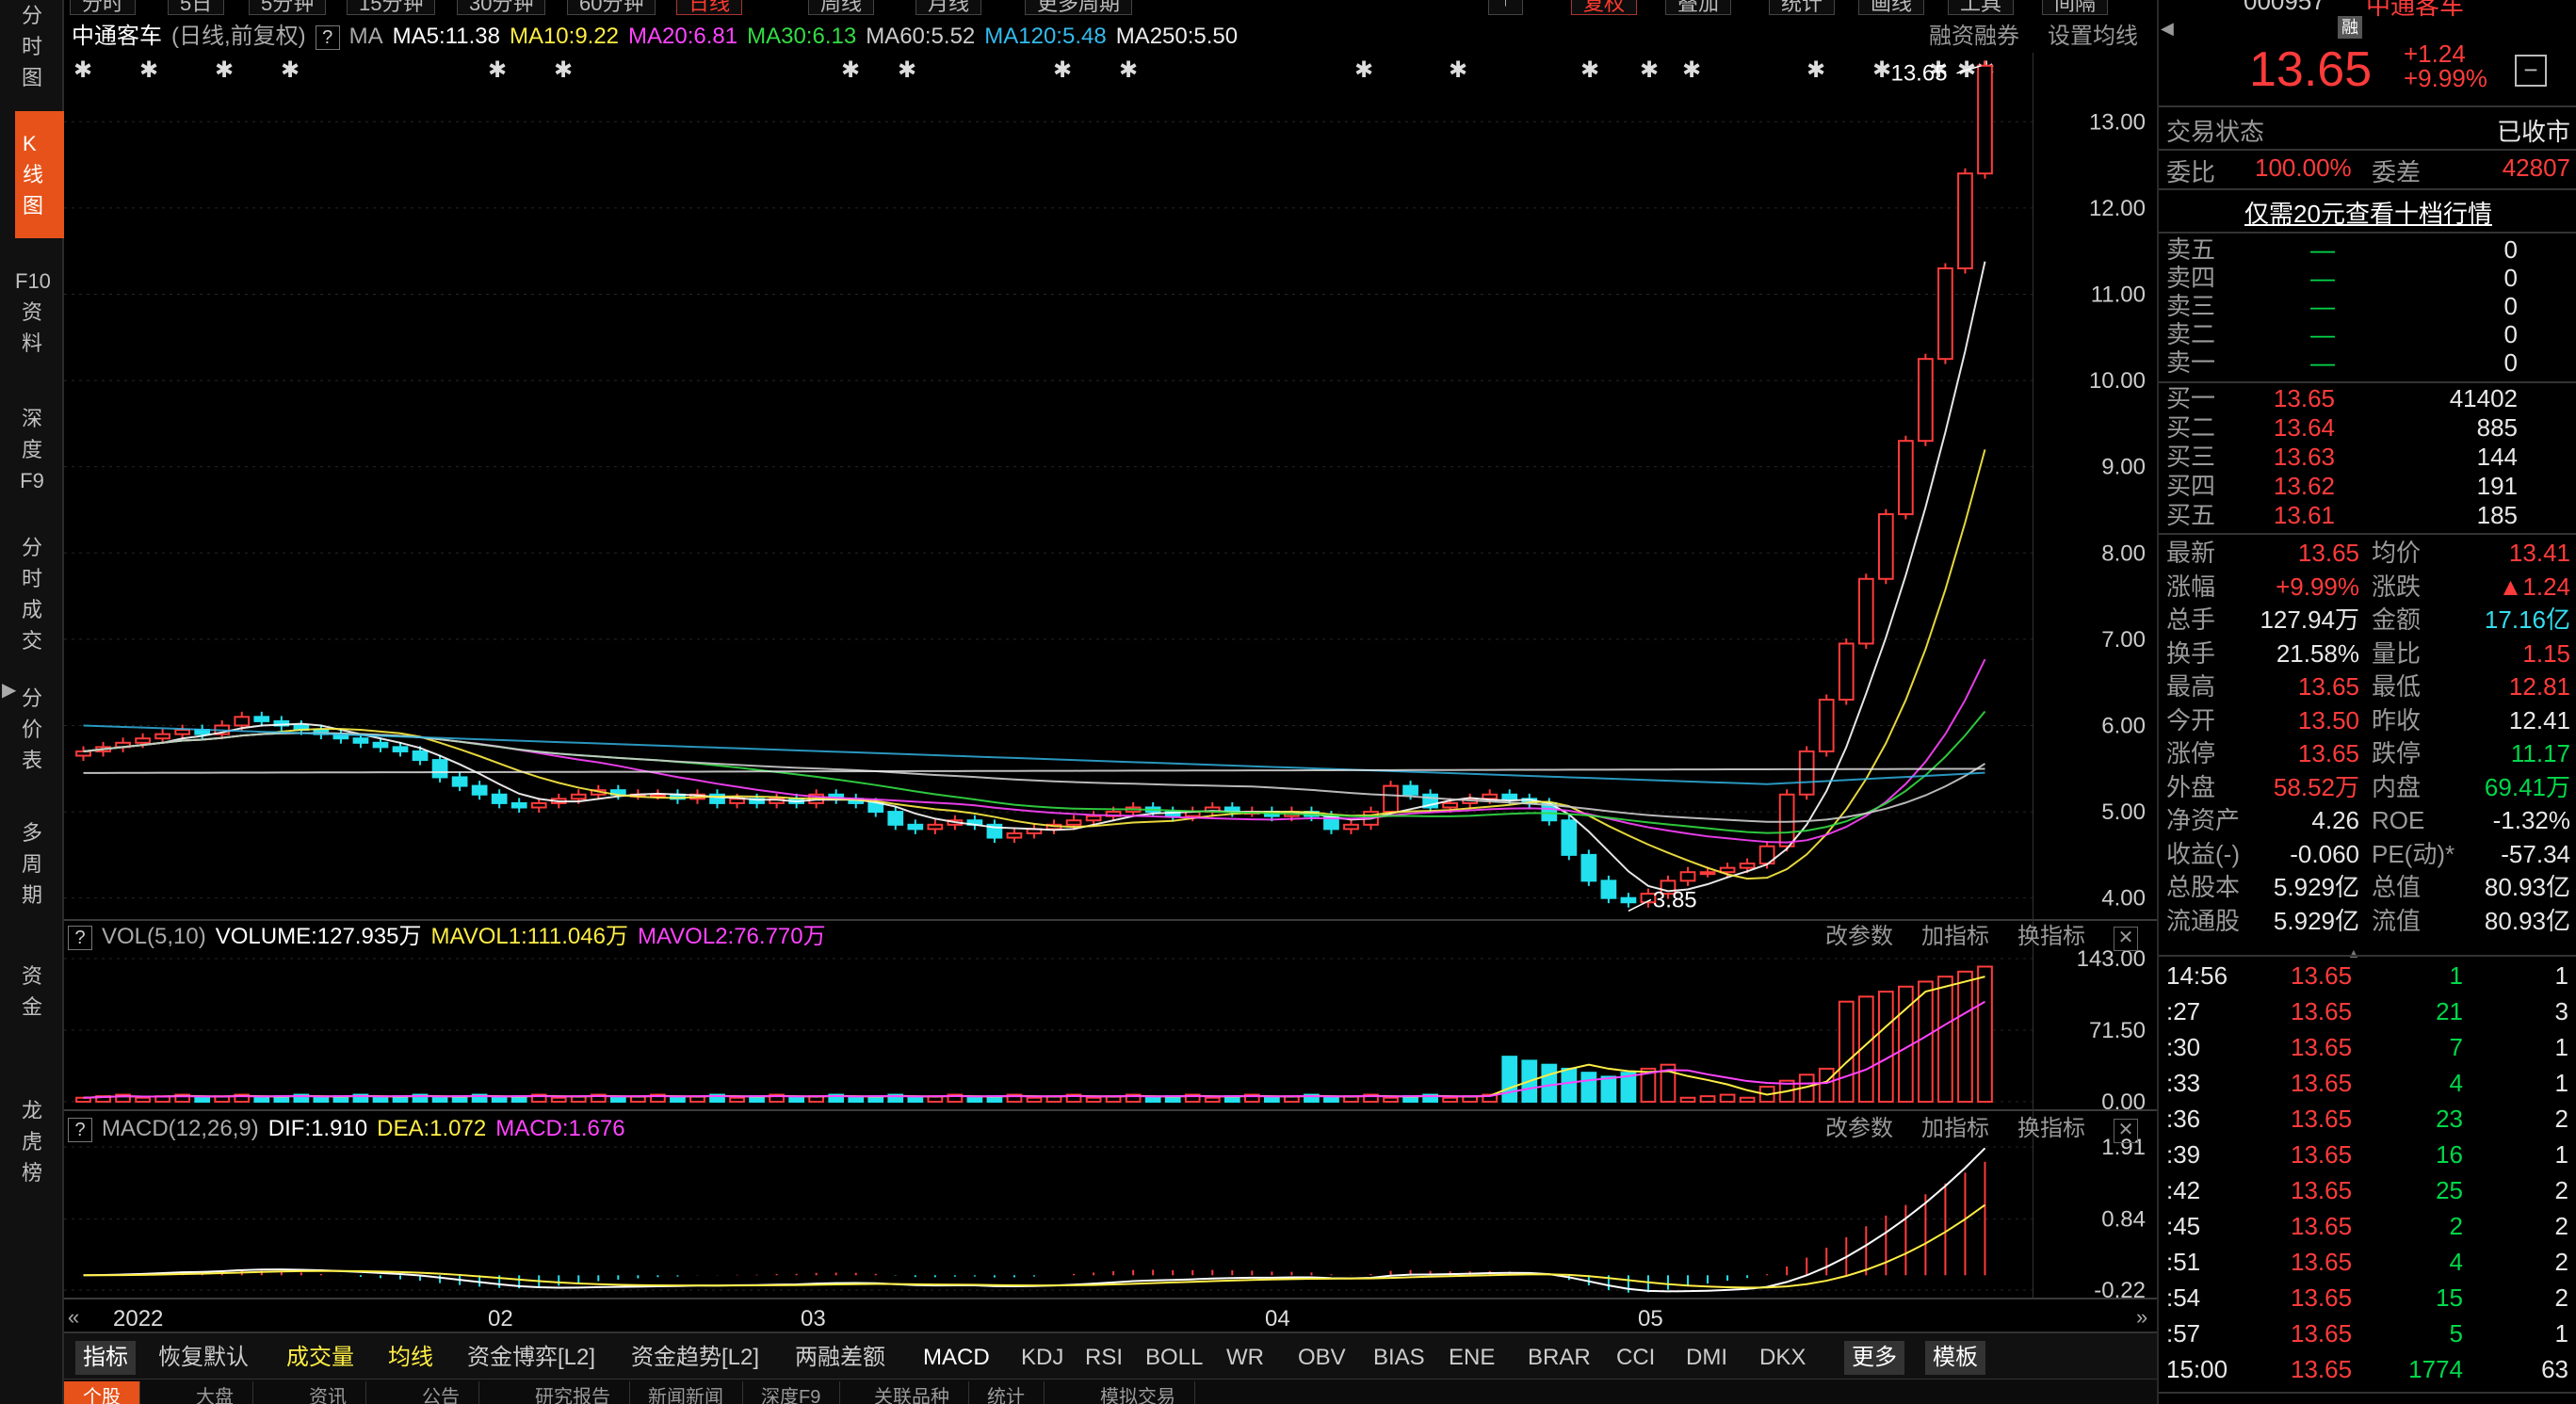 The height and width of the screenshot is (1404, 2576). What do you see at coordinates (1859, 936) in the screenshot?
I see `vol-change-params-button: 改参数` at bounding box center [1859, 936].